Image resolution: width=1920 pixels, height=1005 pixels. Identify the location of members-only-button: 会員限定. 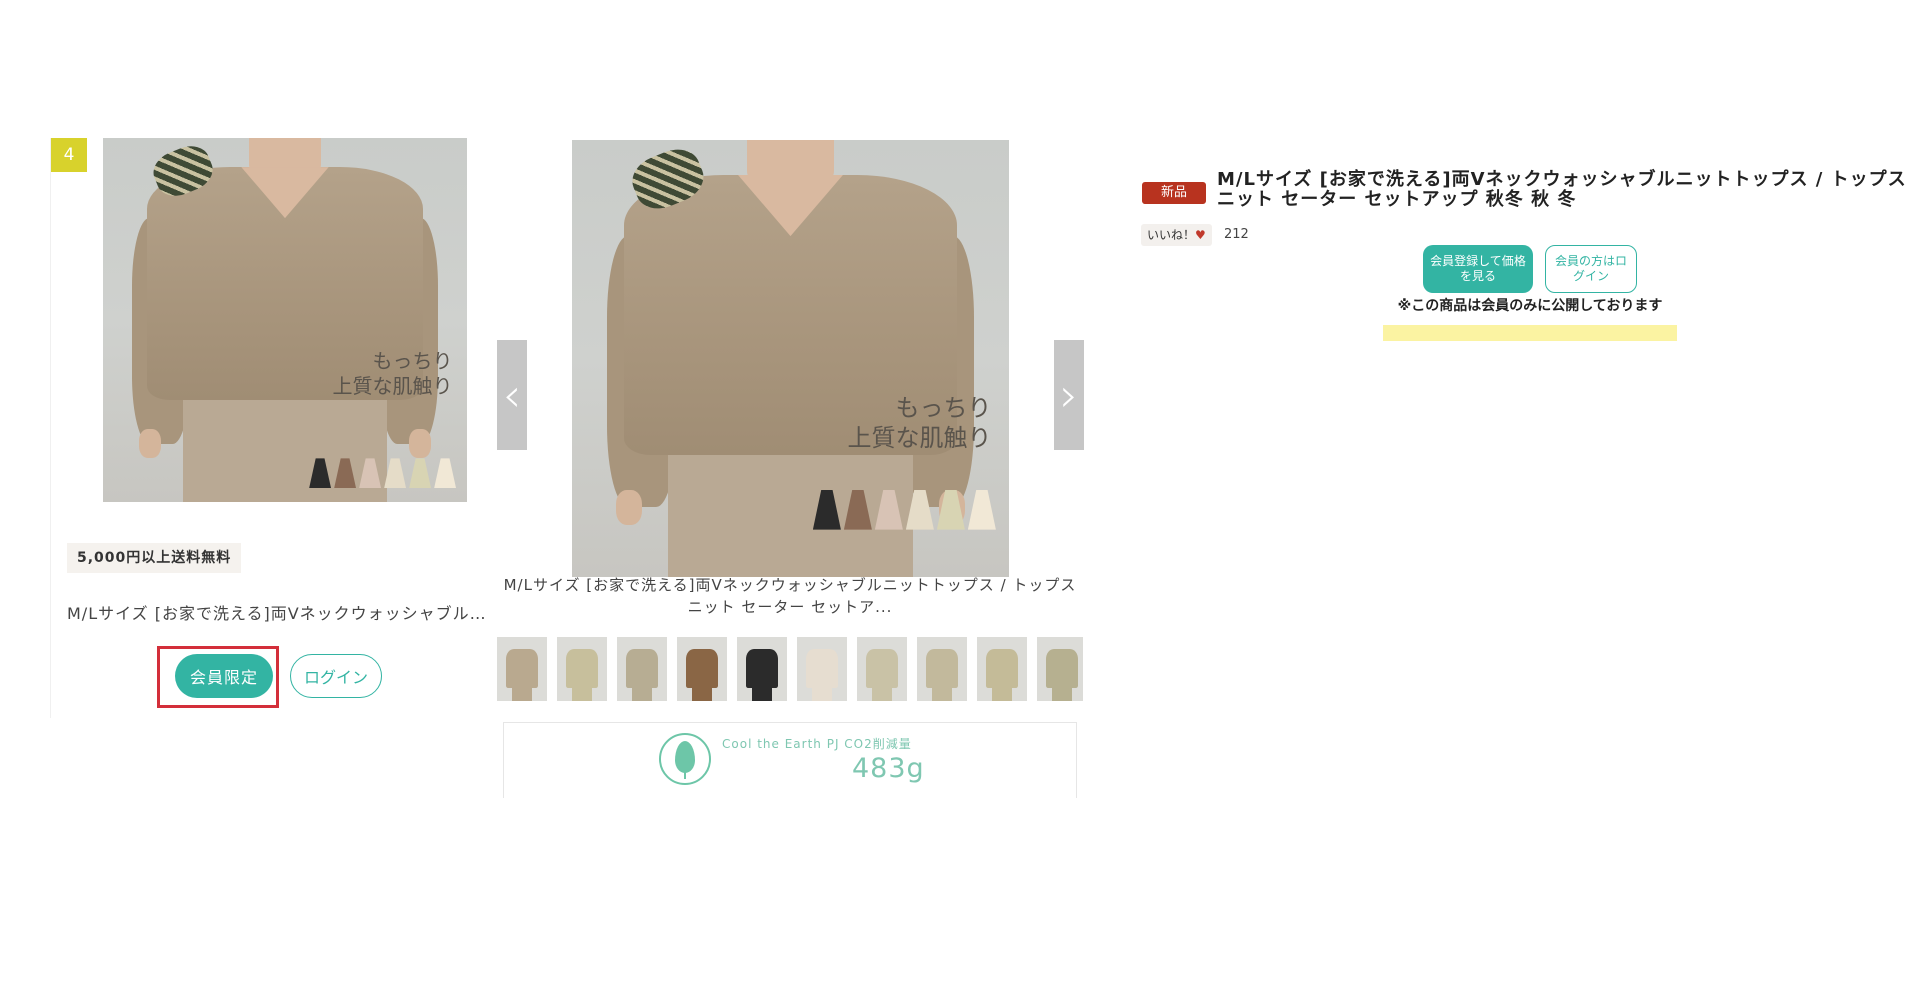
(224, 676).